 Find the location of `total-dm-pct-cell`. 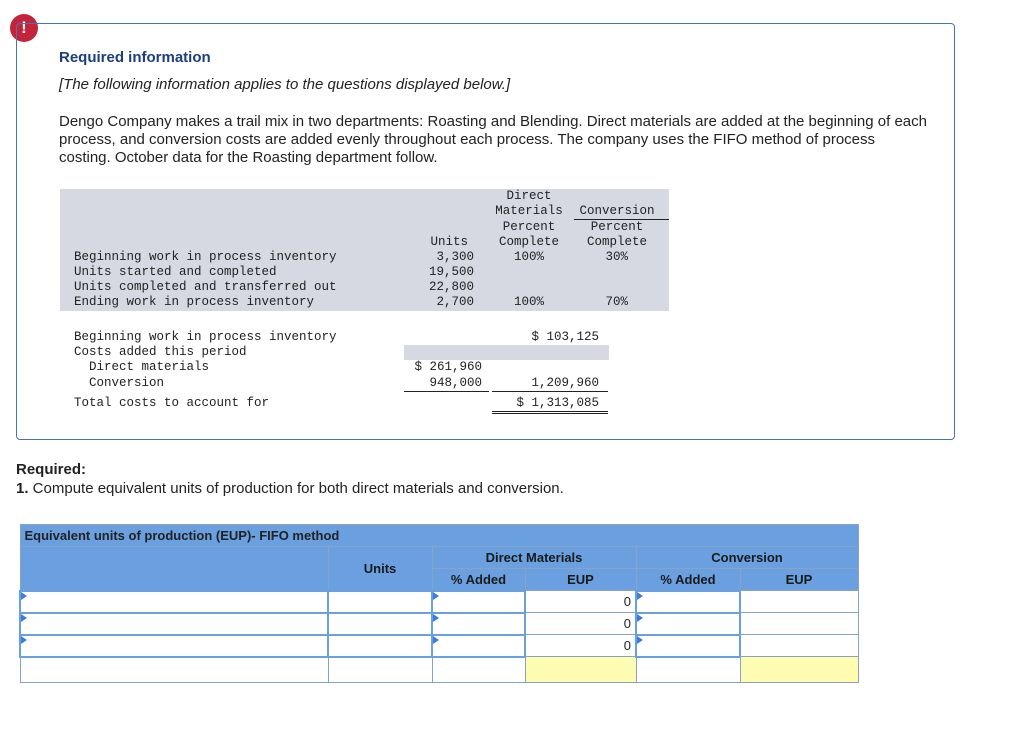

total-dm-pct-cell is located at coordinates (478, 669).